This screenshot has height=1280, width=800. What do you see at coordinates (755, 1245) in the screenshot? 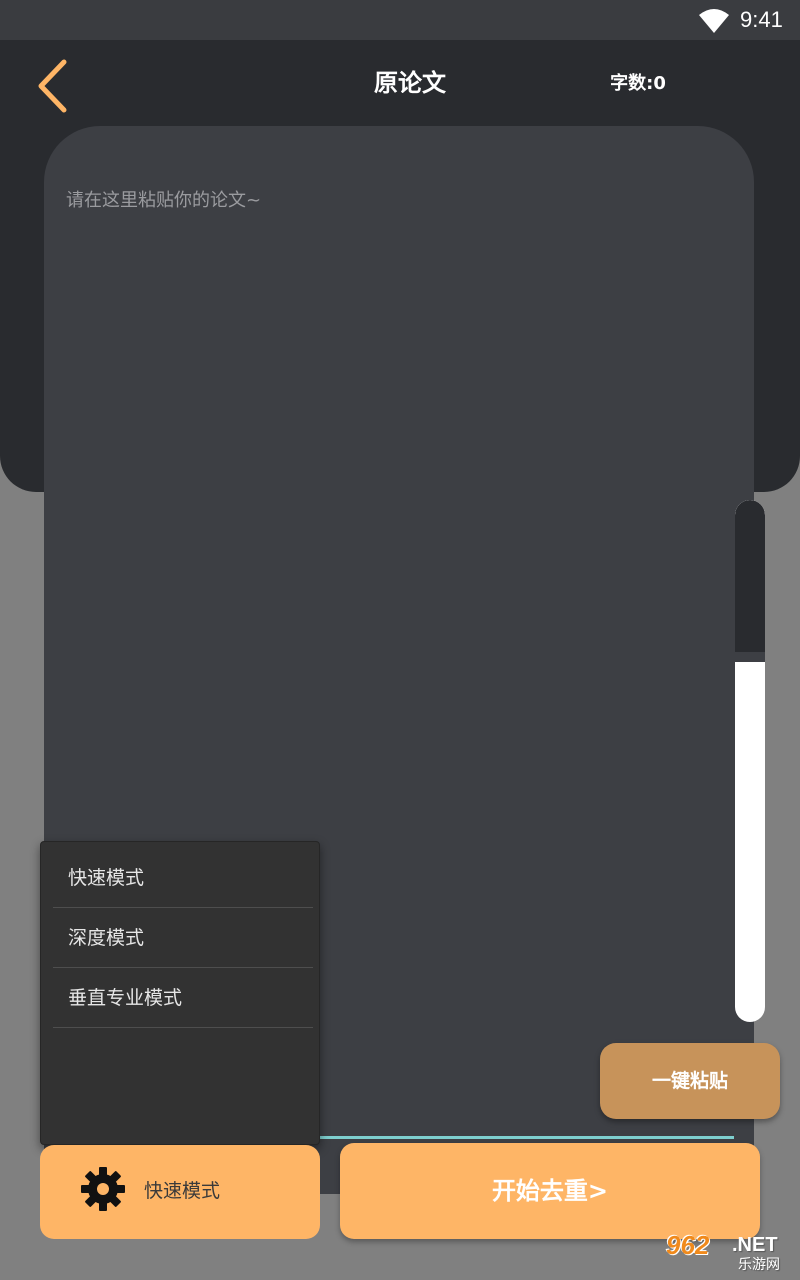
I see `watermark-suffix: .NET` at bounding box center [755, 1245].